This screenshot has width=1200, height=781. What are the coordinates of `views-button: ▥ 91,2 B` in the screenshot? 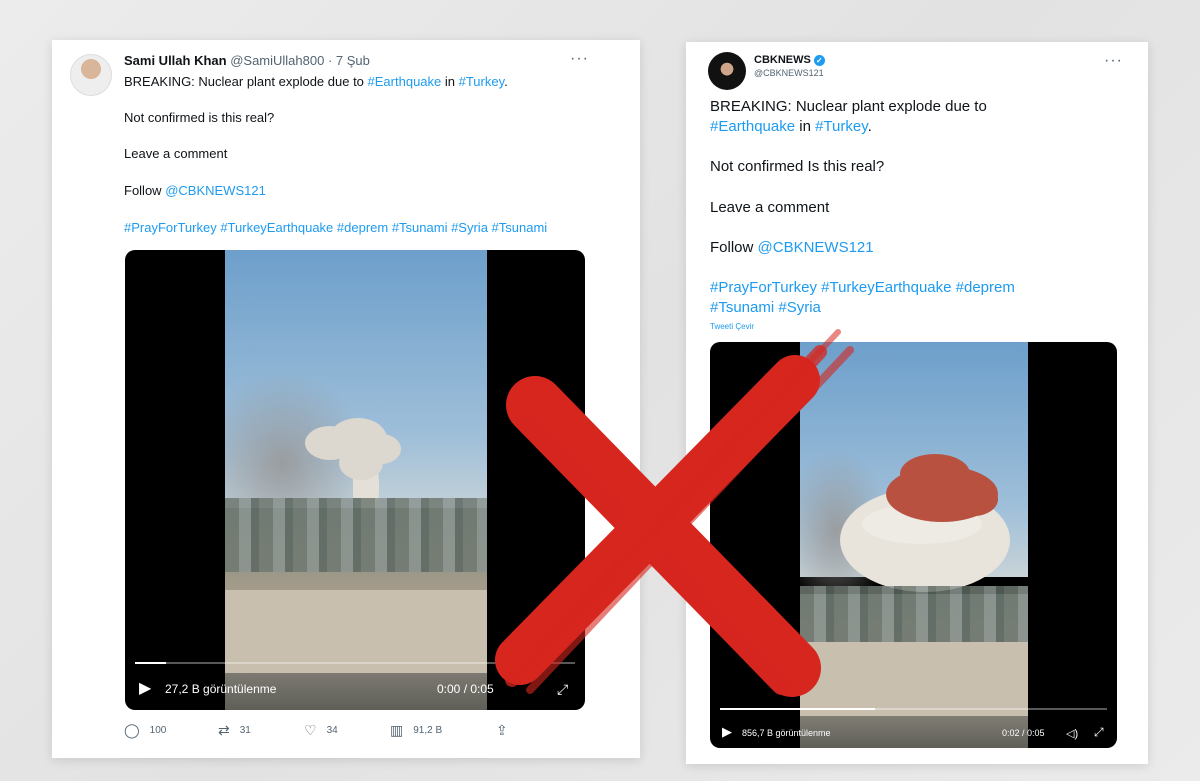 It's located at (416, 730).